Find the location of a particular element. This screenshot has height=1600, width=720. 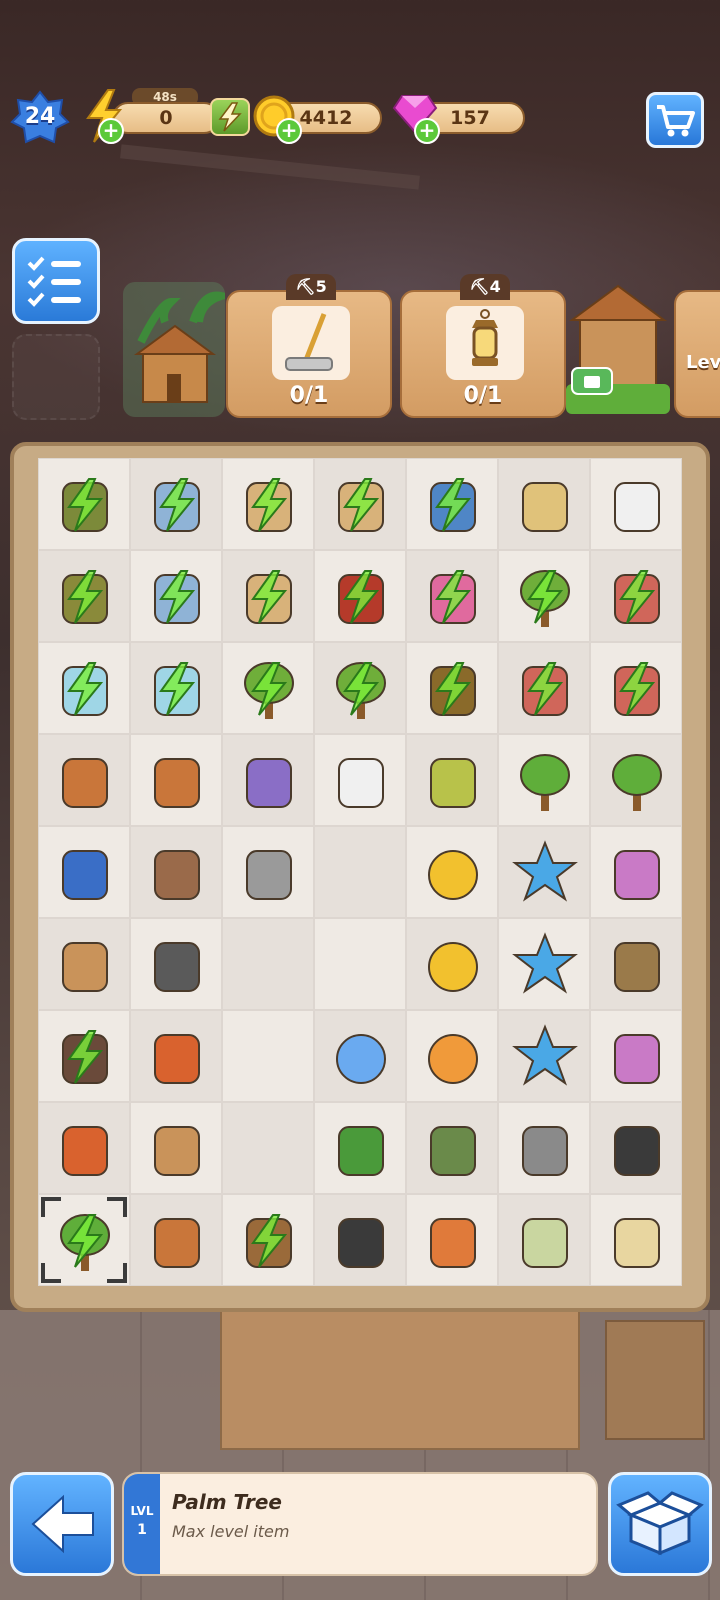

tasks-button is located at coordinates (56, 281).